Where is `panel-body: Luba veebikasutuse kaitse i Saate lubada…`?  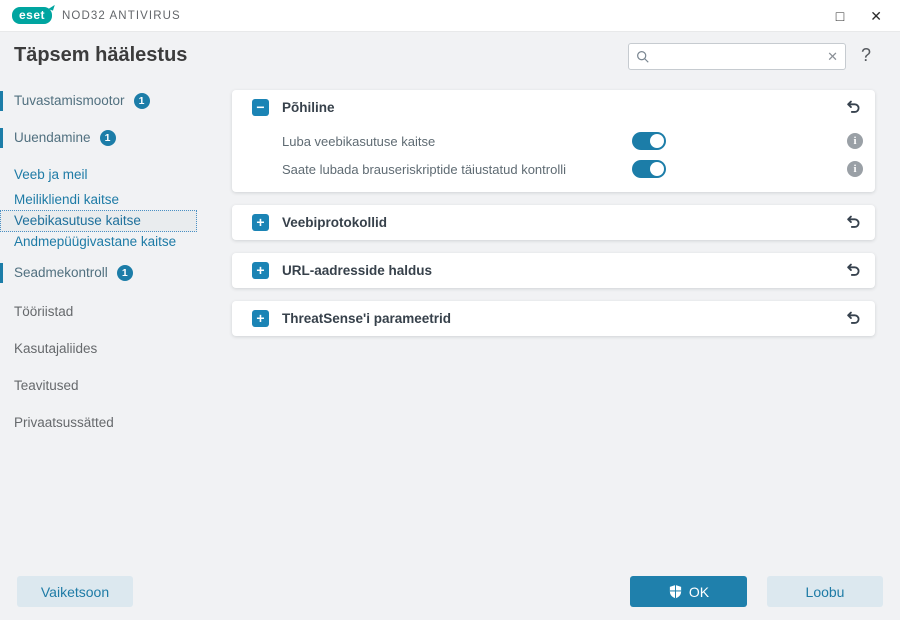 panel-body: Luba veebikasutuse kaitse i Saate lubada… is located at coordinates (553, 158).